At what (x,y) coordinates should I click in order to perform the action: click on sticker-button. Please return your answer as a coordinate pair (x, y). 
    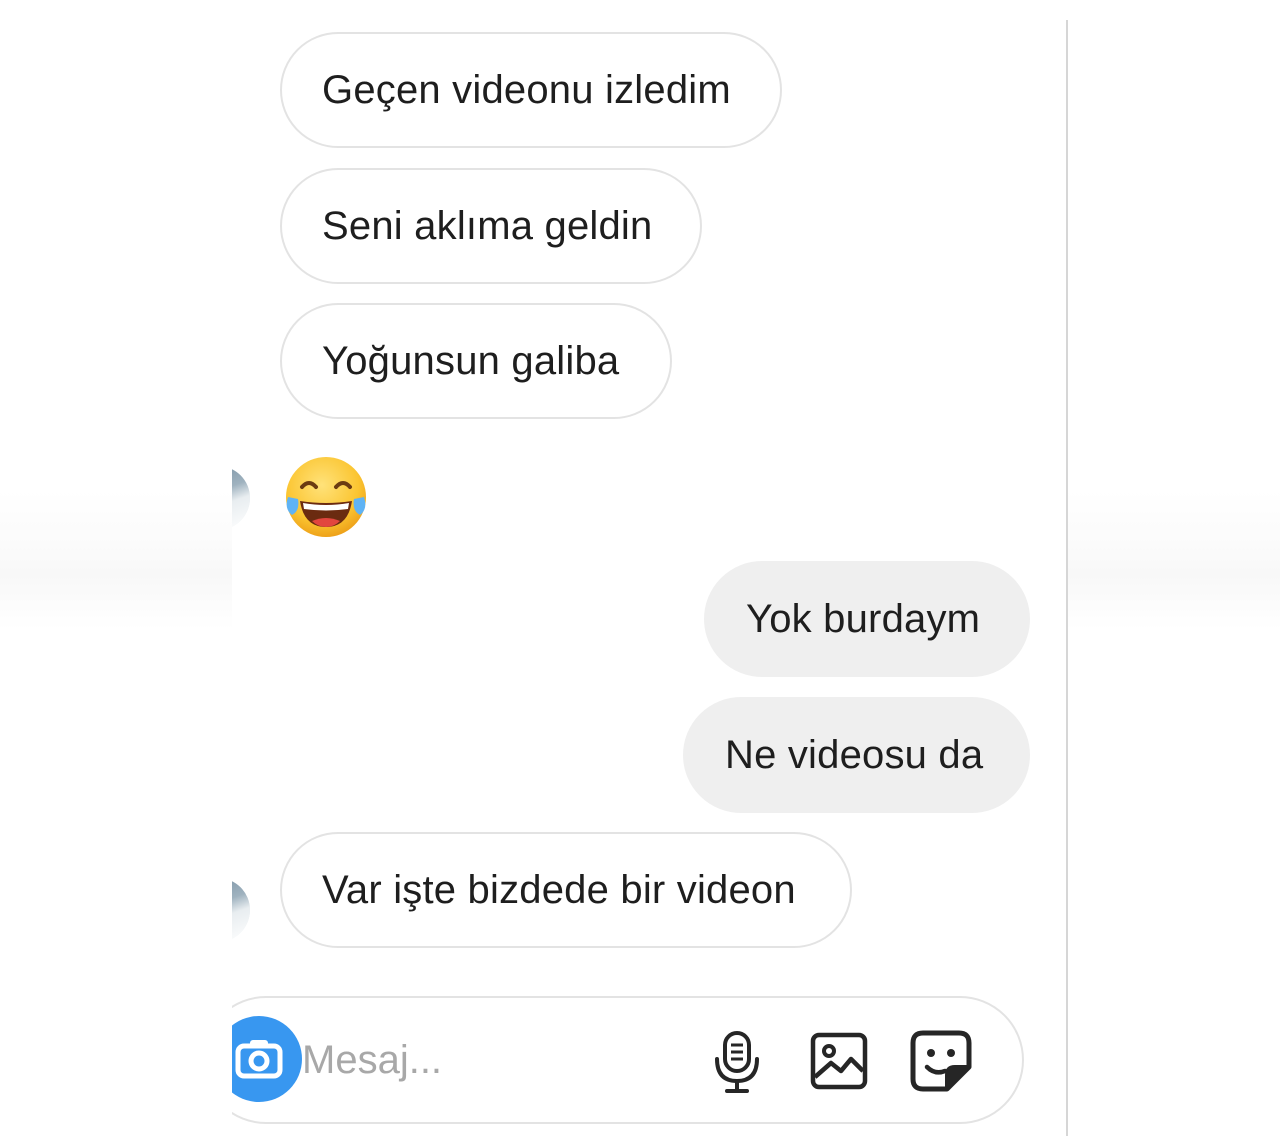
    Looking at the image, I should click on (941, 1061).